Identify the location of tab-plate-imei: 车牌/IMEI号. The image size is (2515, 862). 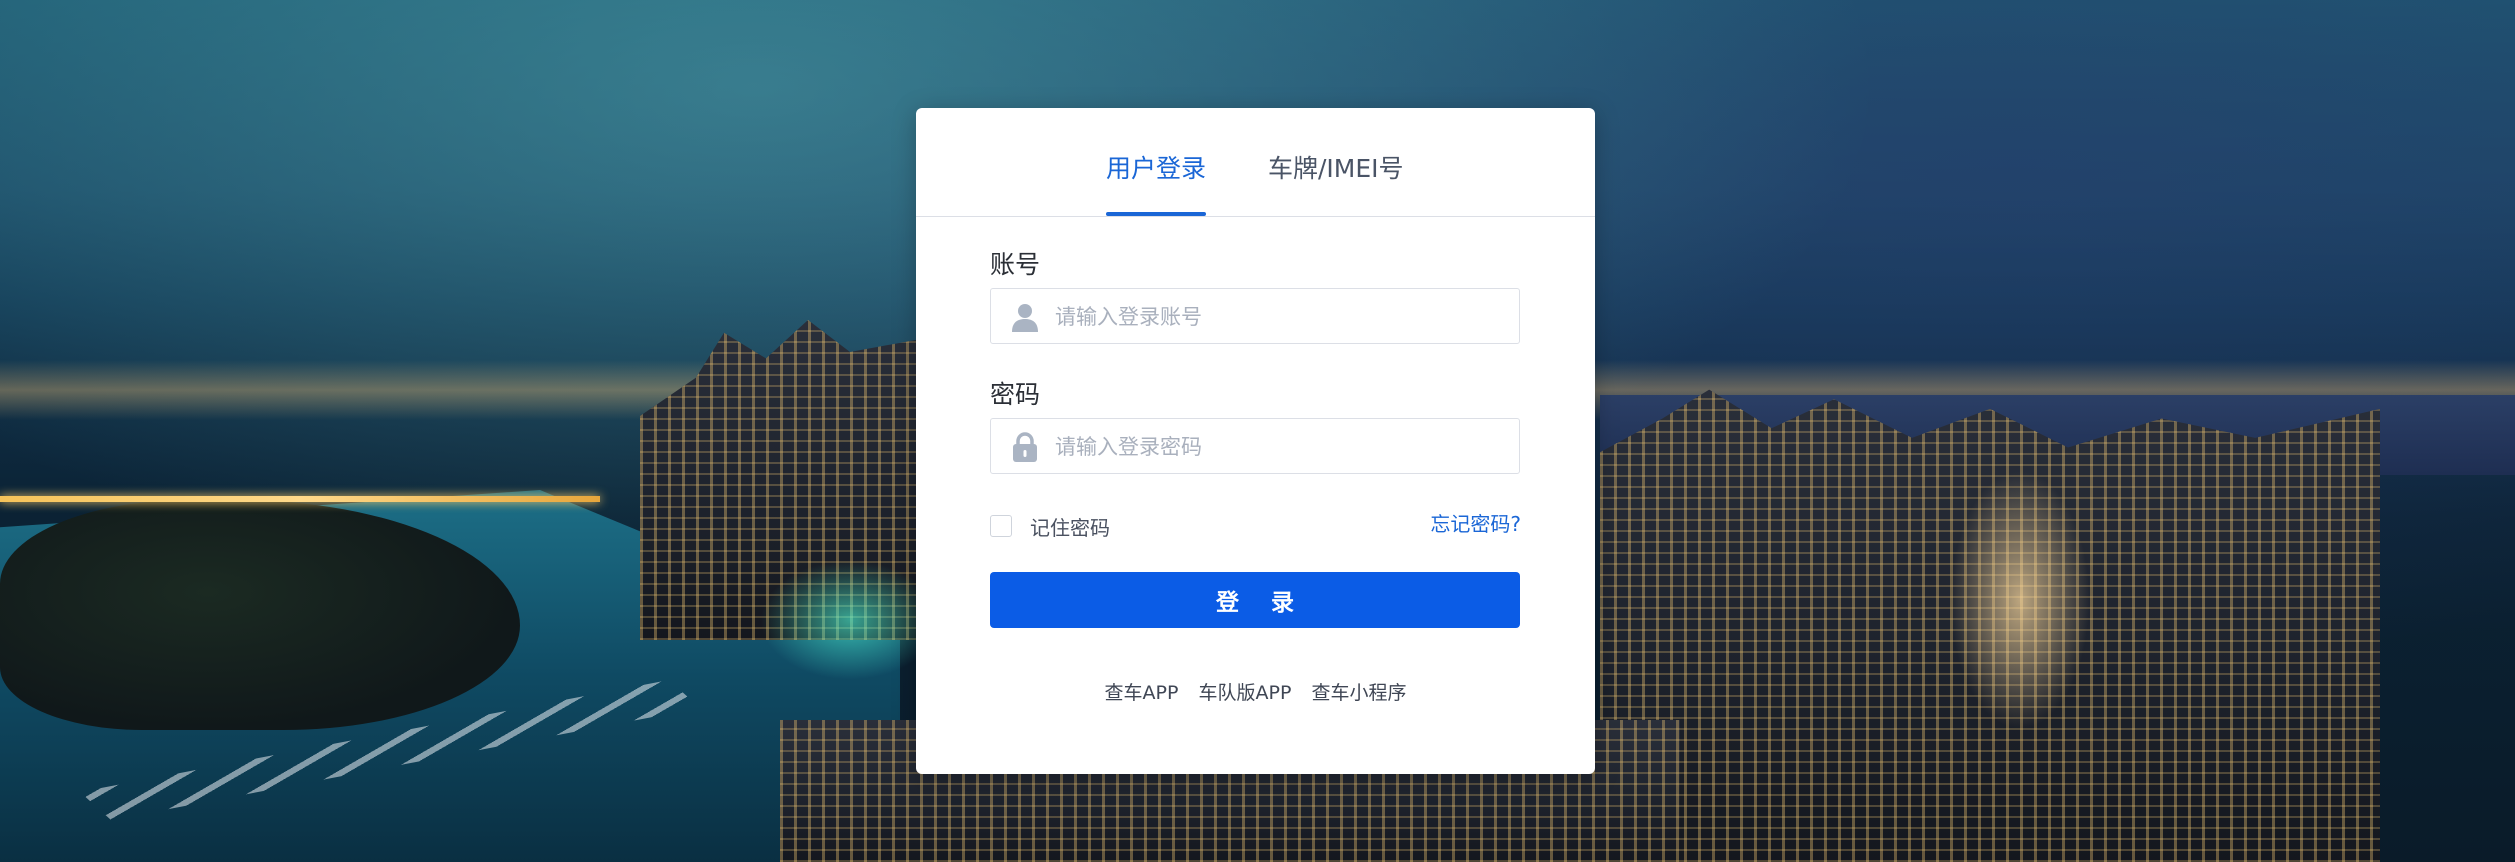
(1336, 169).